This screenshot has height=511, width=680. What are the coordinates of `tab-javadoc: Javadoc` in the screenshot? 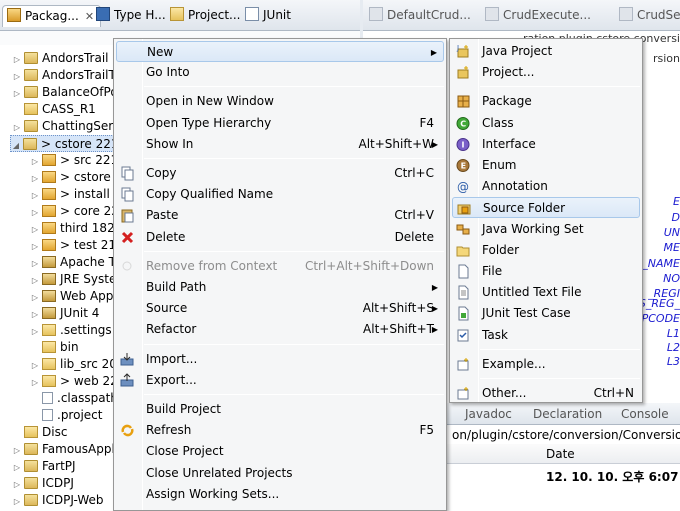 It's located at (488, 414).